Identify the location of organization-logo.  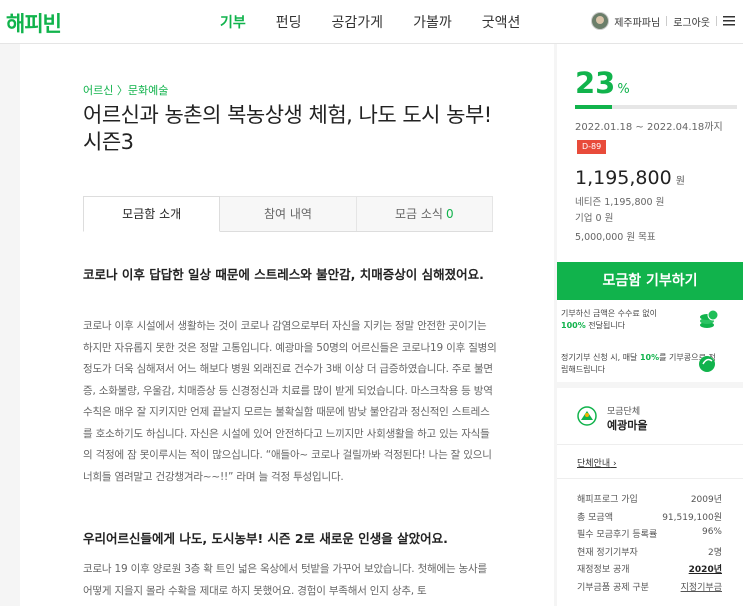
(587, 416).